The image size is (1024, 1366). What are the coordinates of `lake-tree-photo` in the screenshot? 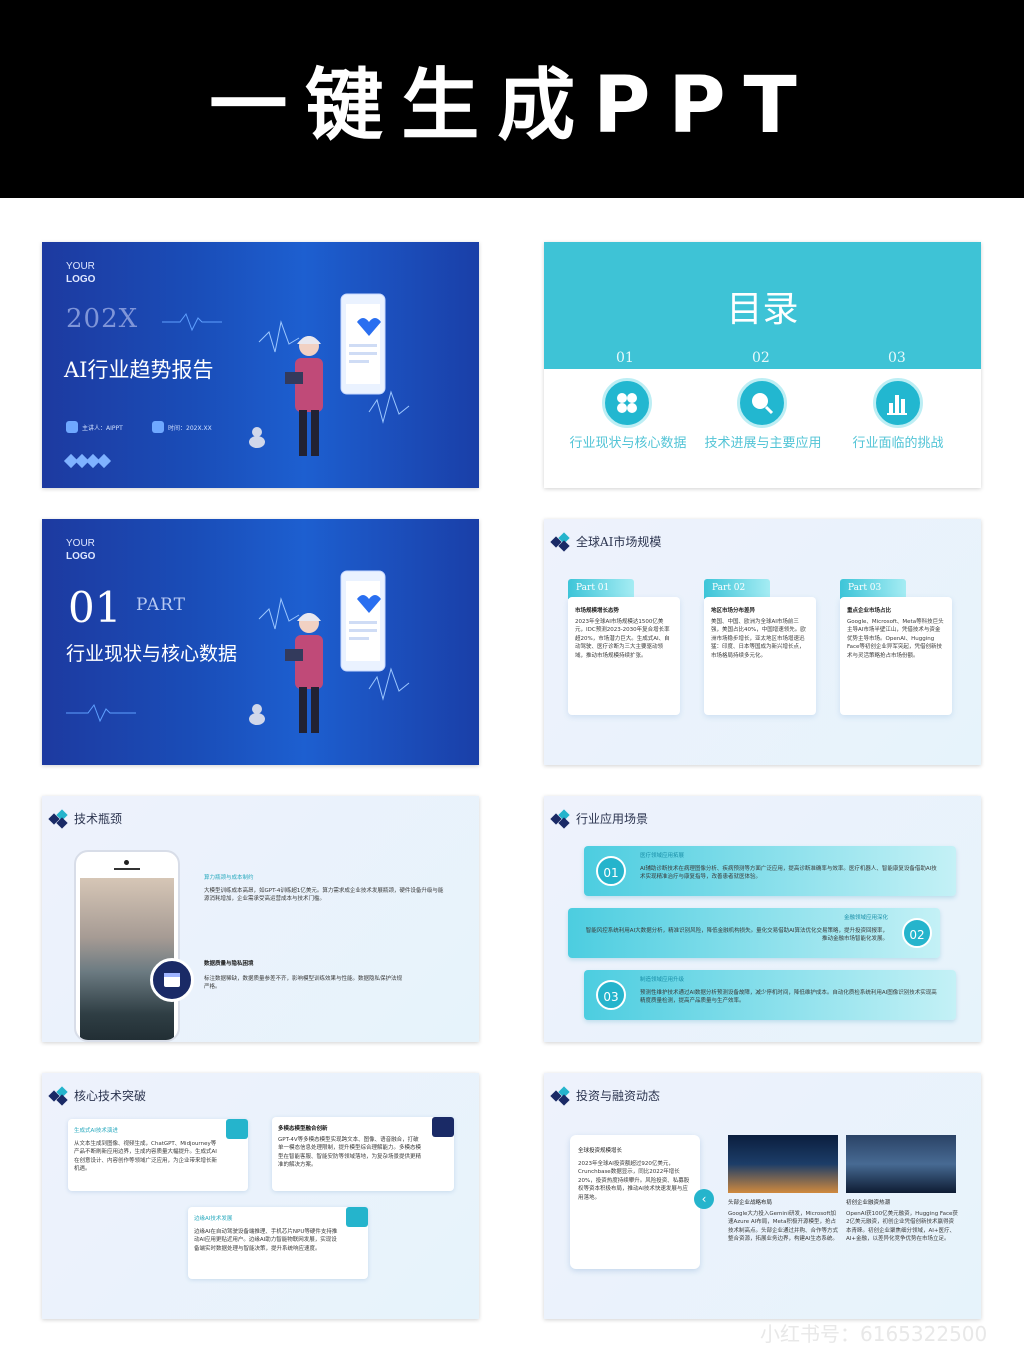 It's located at (127, 959).